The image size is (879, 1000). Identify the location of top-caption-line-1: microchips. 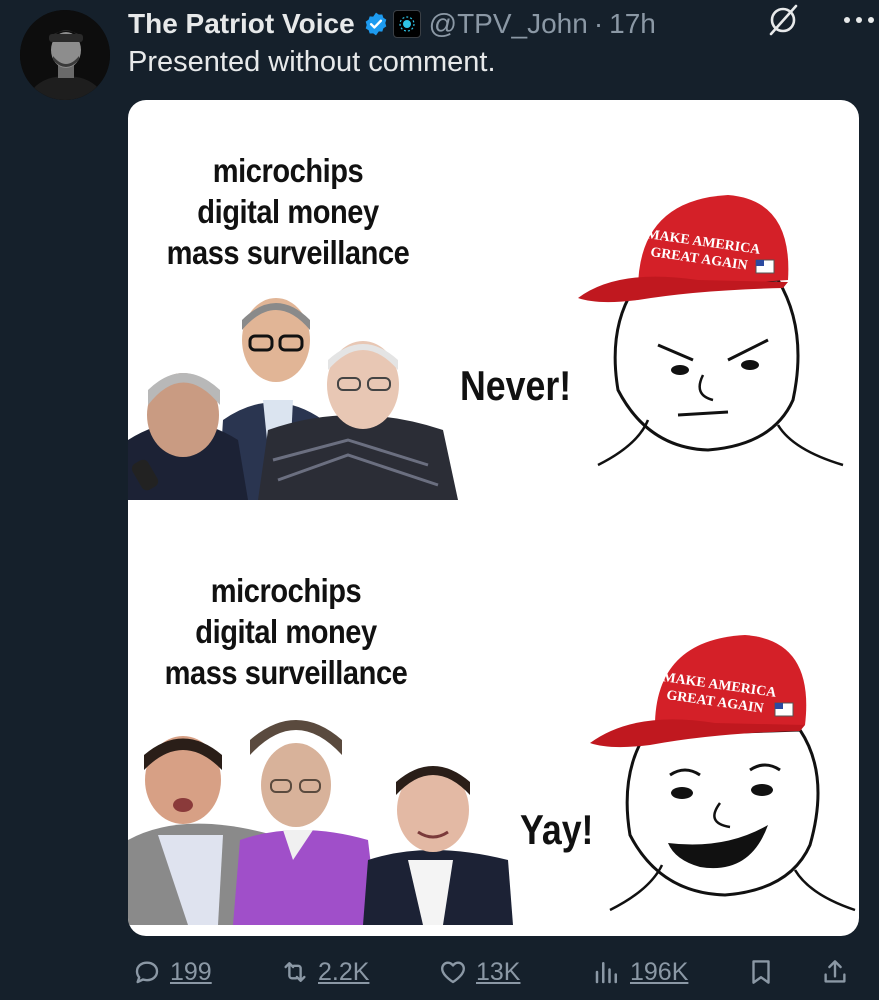
(288, 170).